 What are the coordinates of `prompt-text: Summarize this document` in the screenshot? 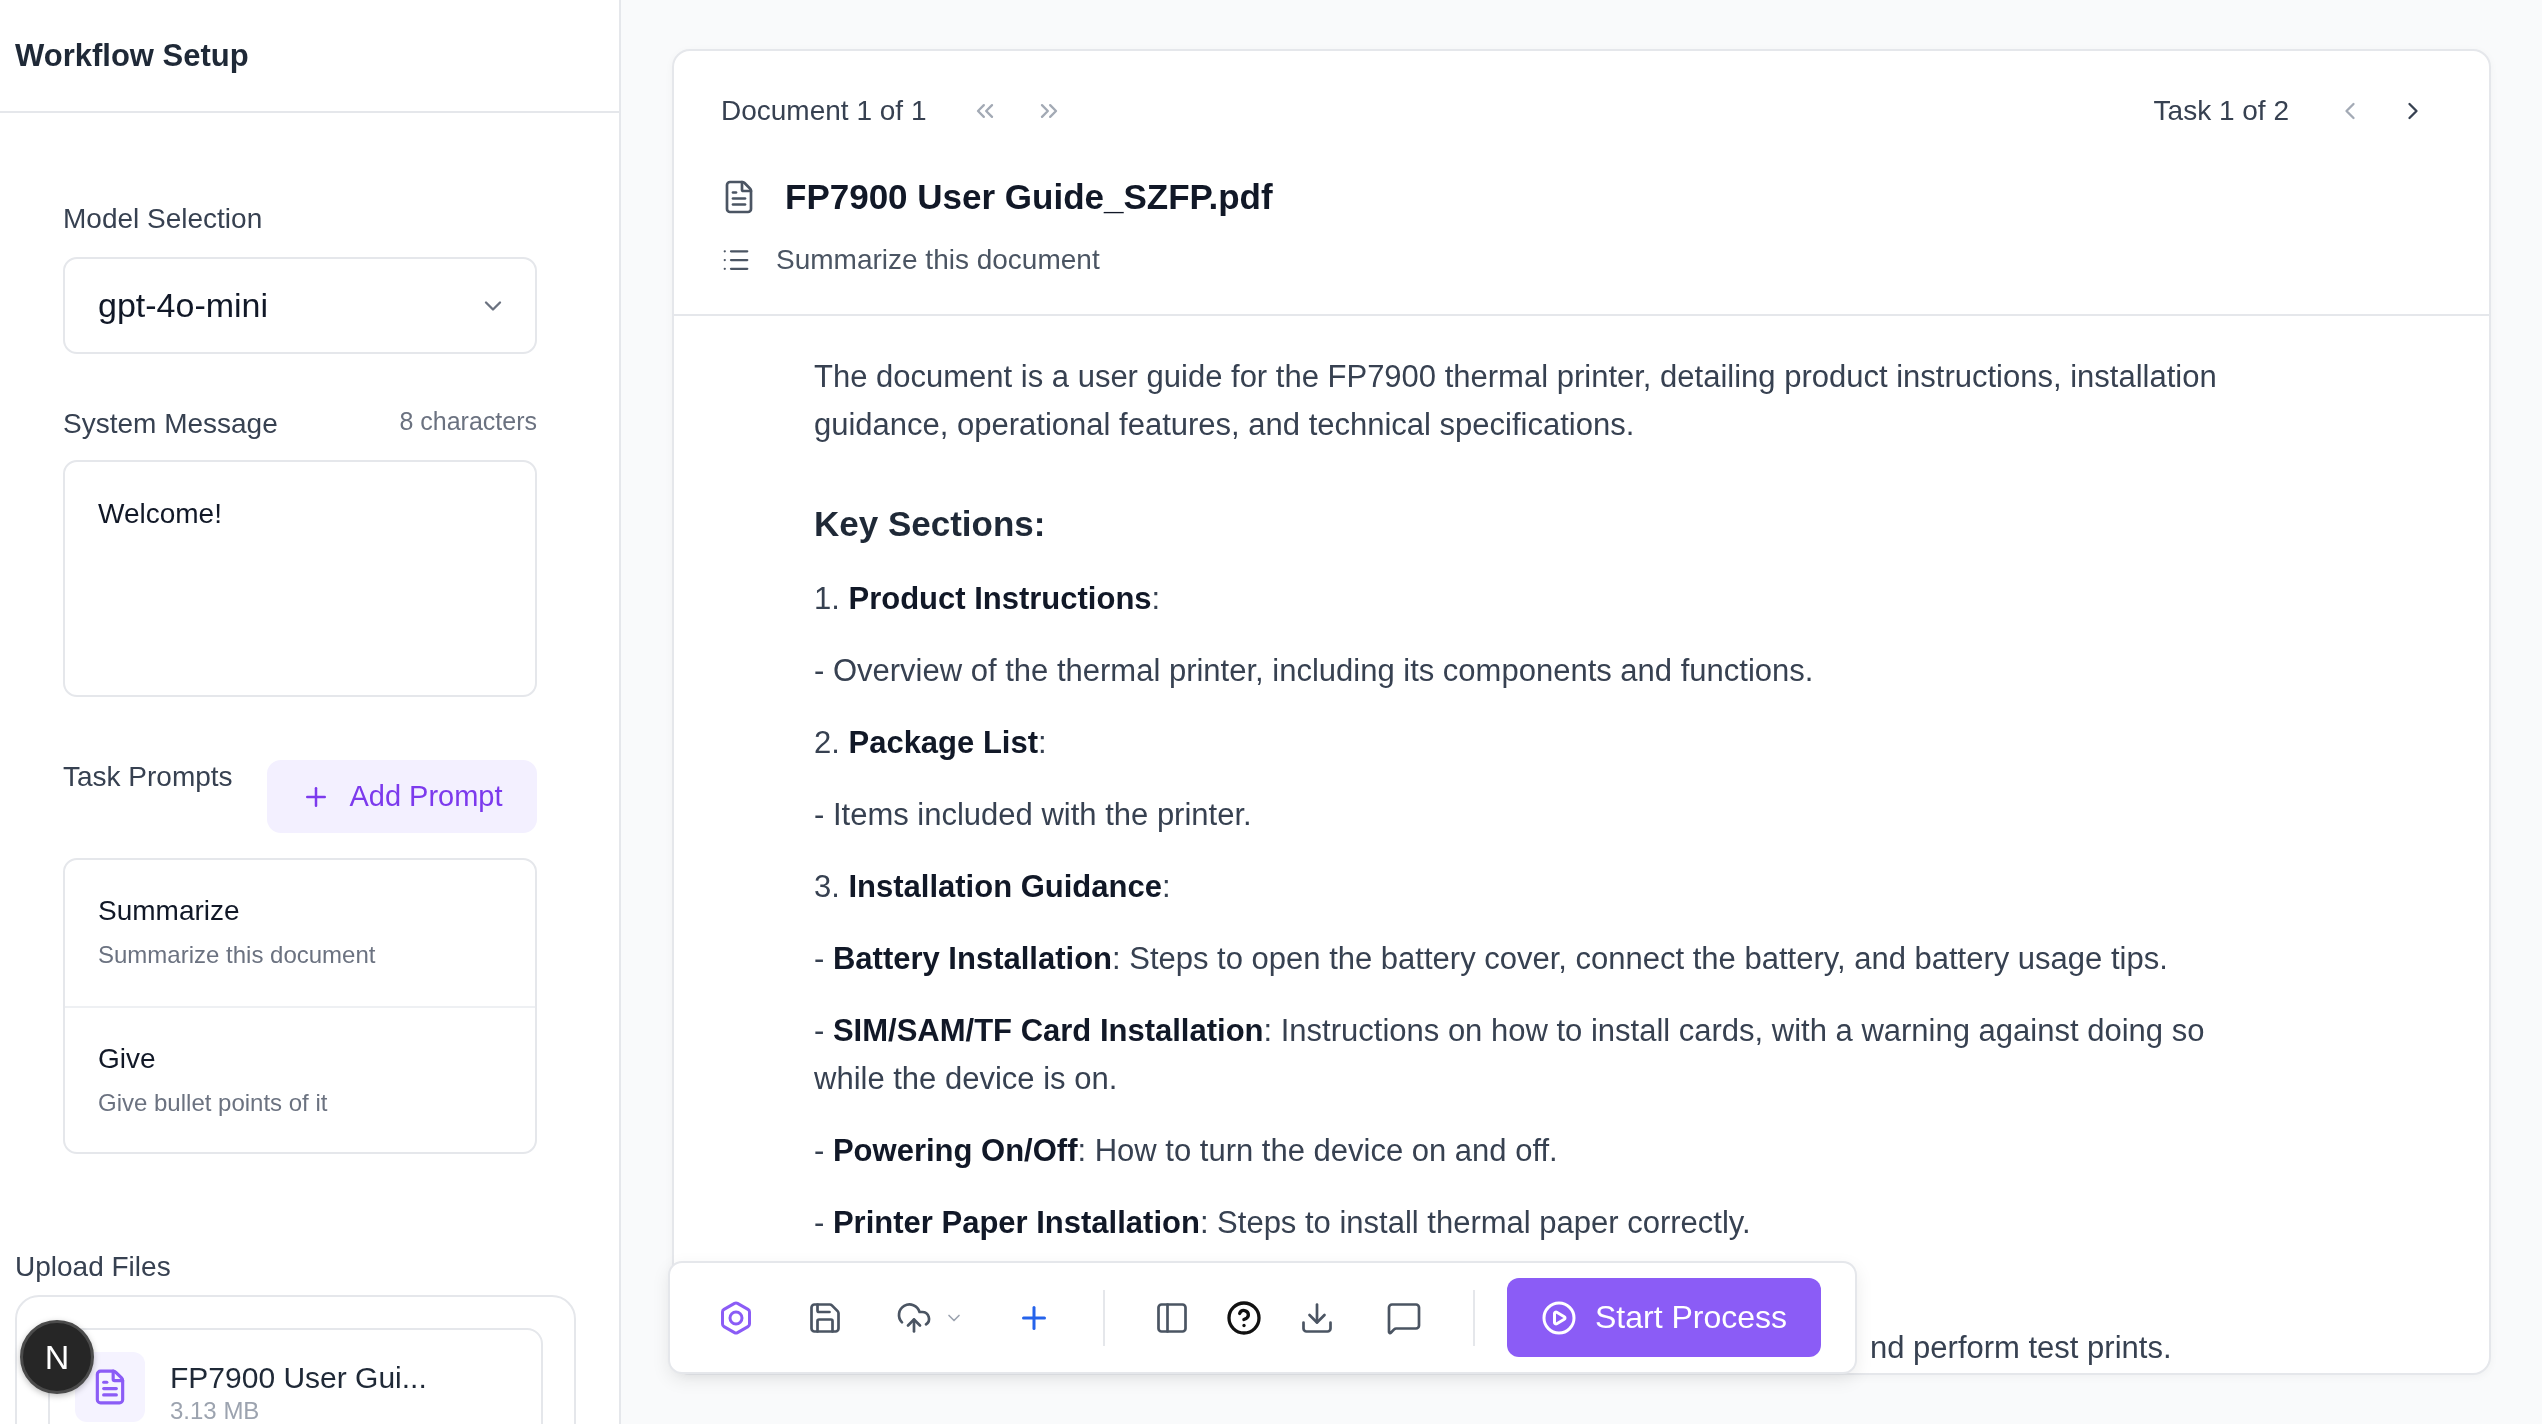 It's located at (938, 260).